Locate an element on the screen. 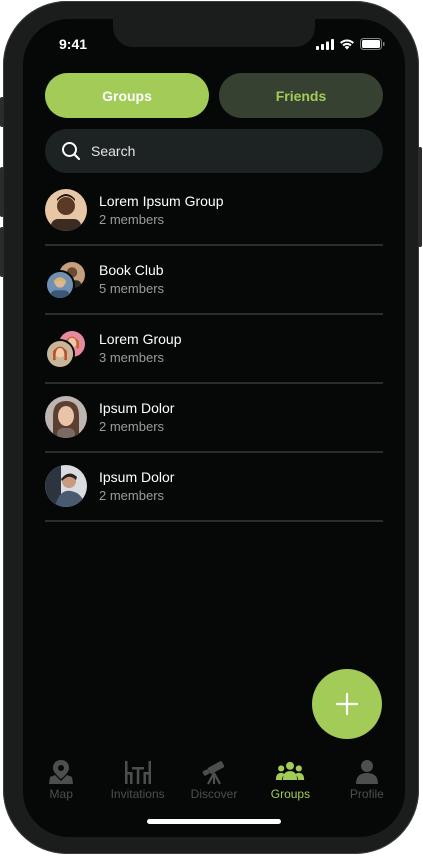 The height and width of the screenshot is (857, 423). search-bar is located at coordinates (214, 151).